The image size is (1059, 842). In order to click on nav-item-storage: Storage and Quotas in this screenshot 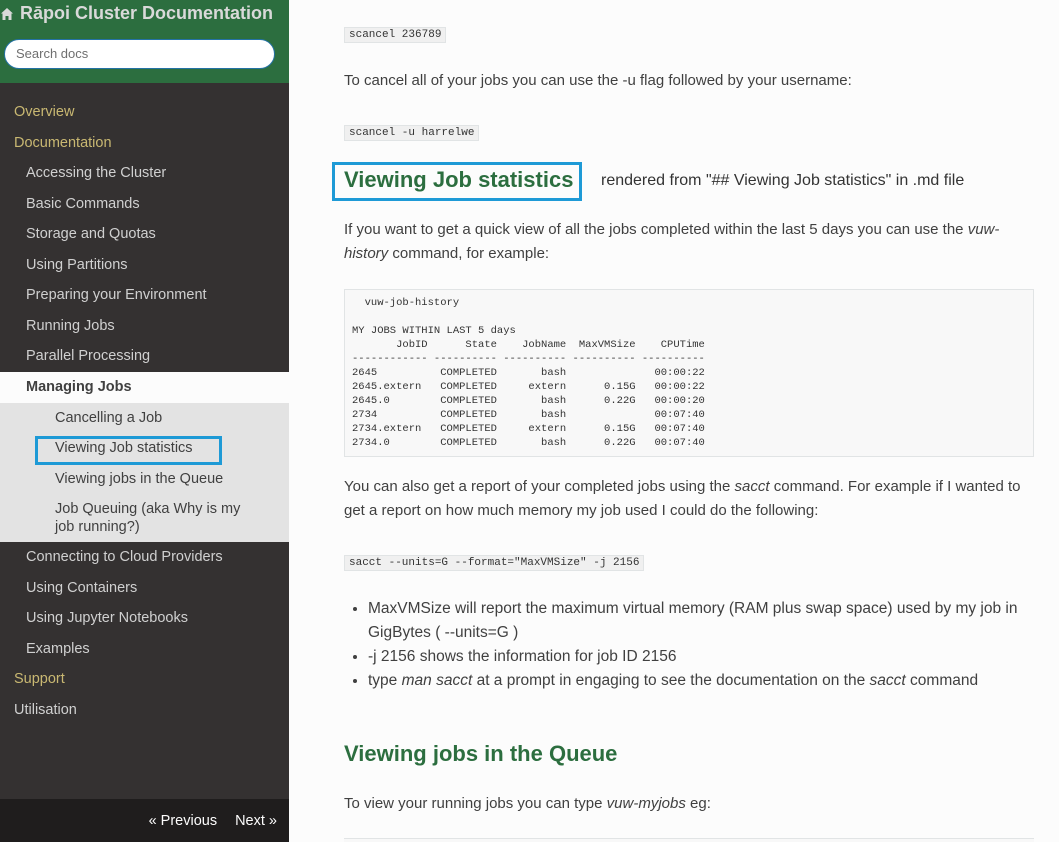, I will do `click(144, 234)`.